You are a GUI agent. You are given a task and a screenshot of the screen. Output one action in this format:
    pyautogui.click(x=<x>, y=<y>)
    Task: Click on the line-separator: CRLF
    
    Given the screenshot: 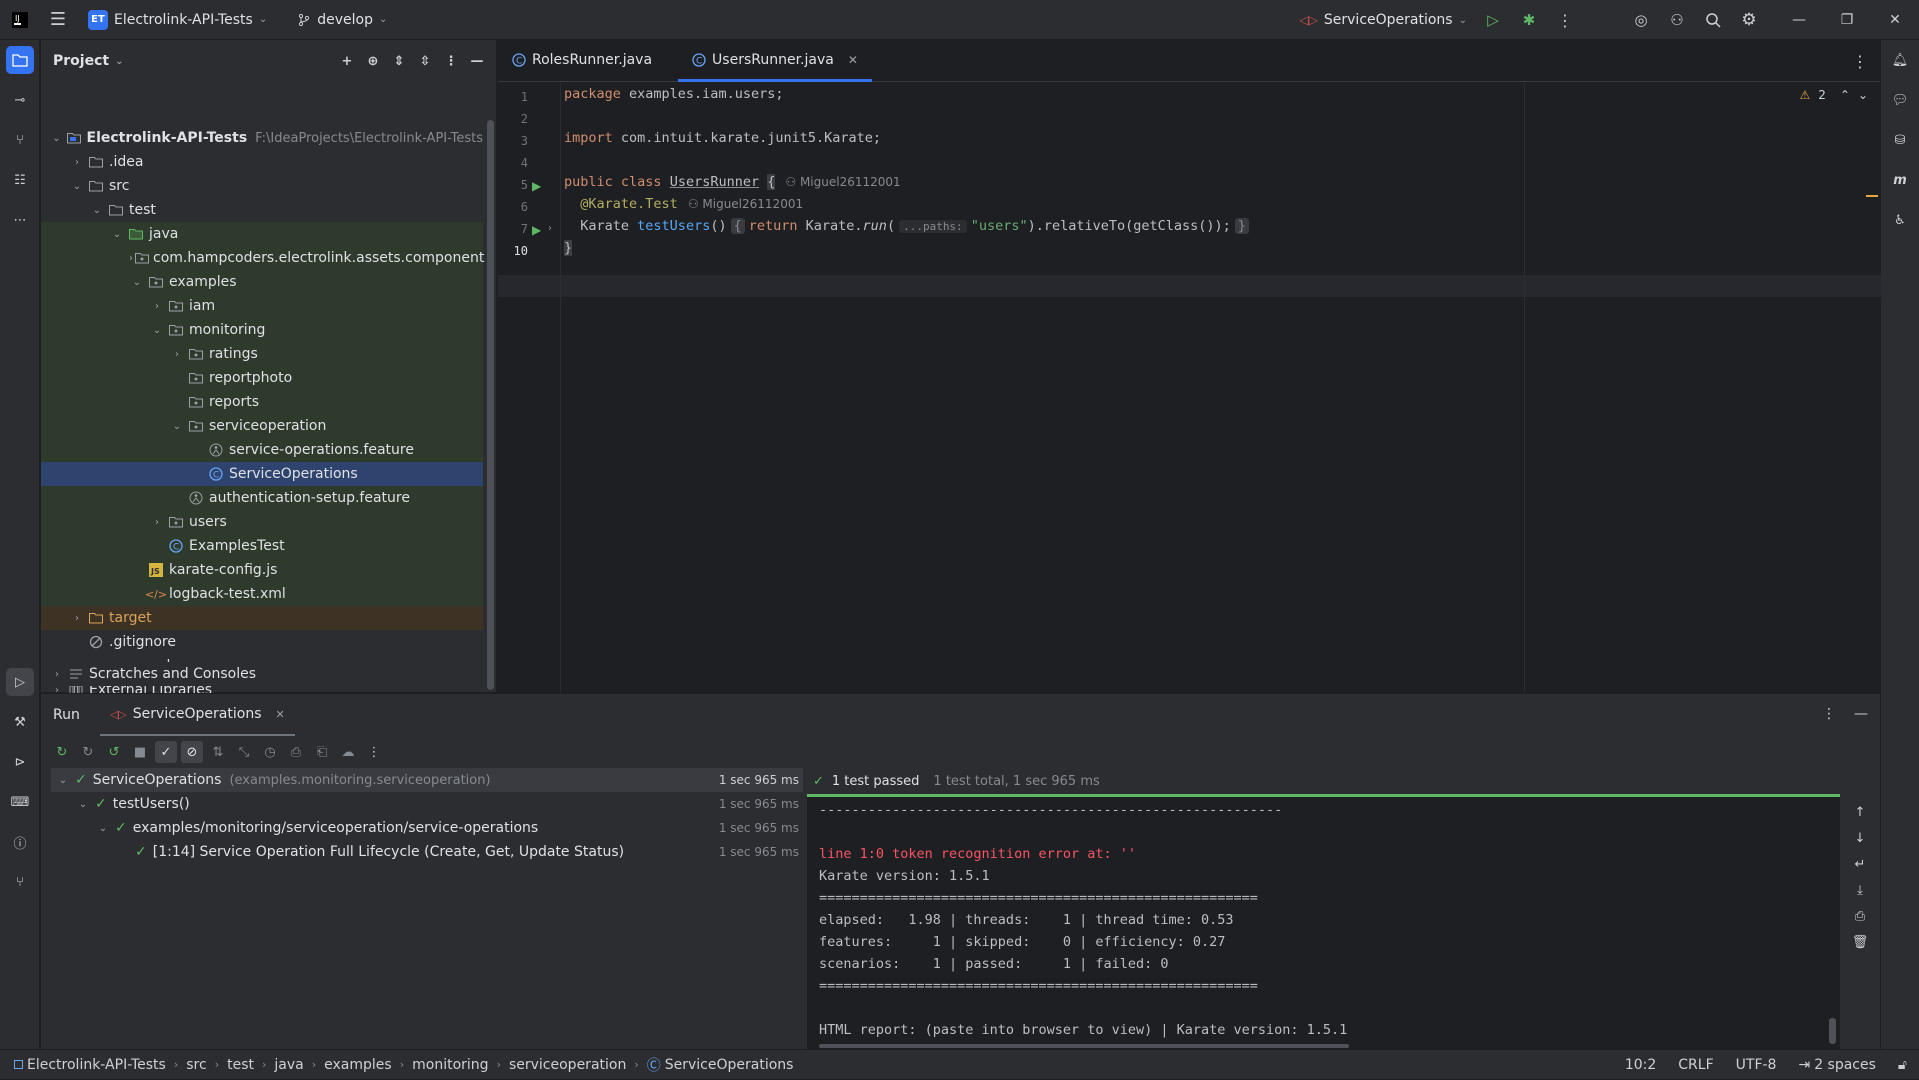 What is the action you would take?
    pyautogui.click(x=1695, y=1065)
    